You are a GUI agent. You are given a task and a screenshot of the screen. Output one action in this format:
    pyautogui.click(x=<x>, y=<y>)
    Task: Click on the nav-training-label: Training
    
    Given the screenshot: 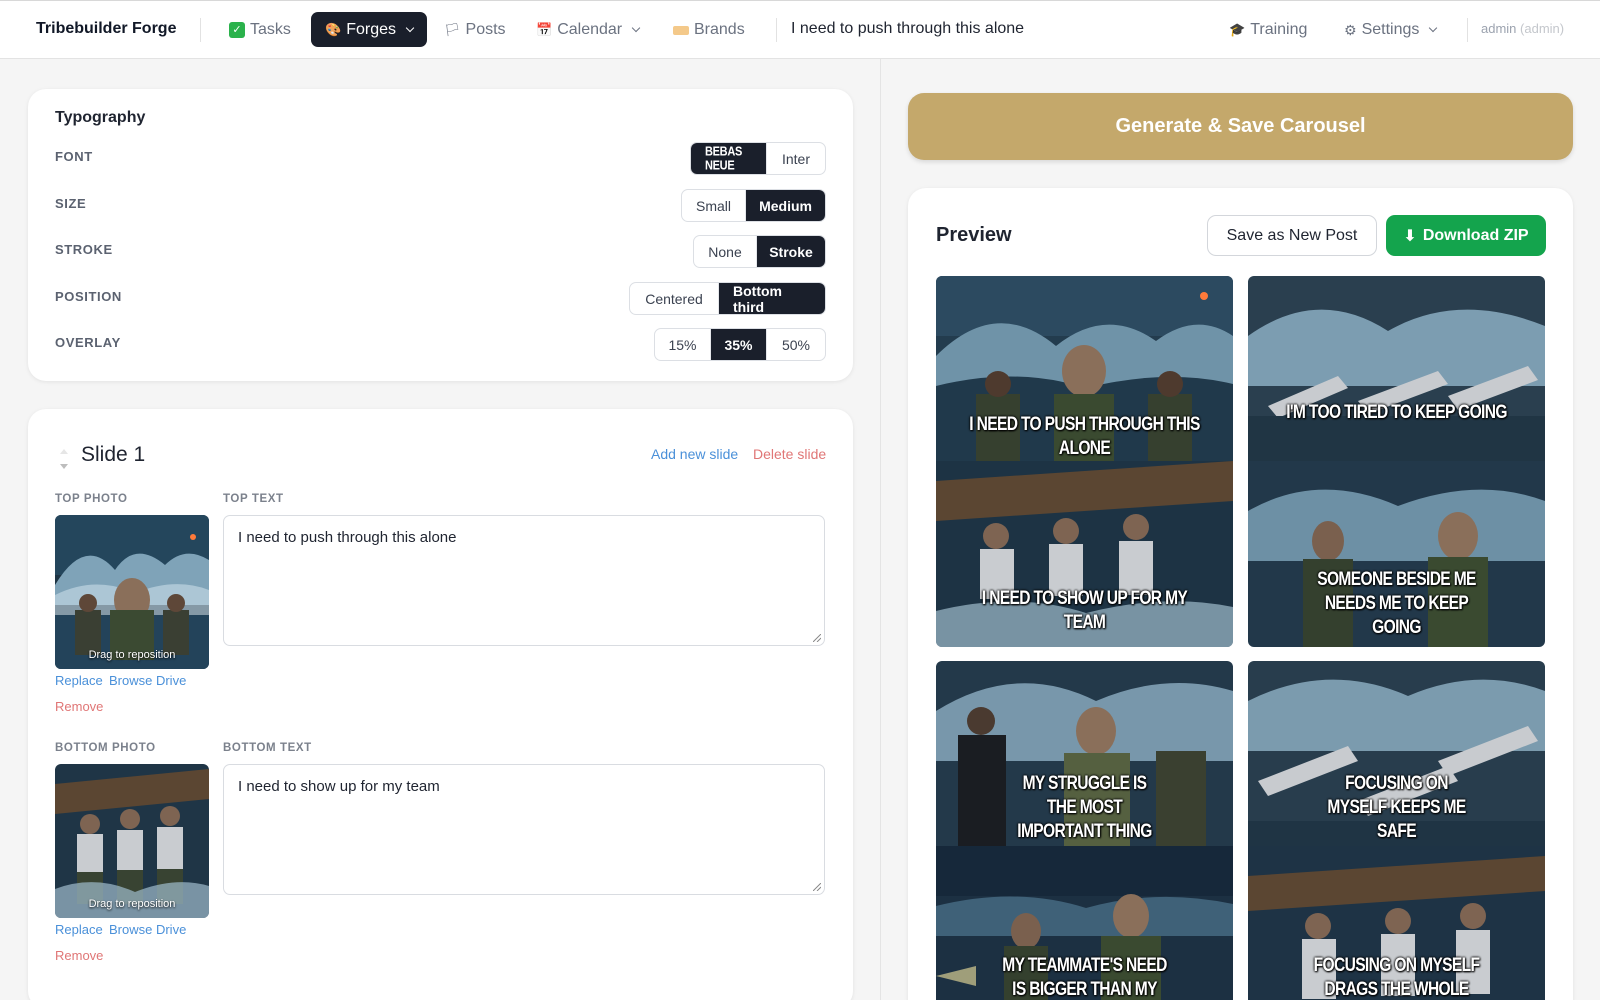 What is the action you would take?
    pyautogui.click(x=1279, y=29)
    